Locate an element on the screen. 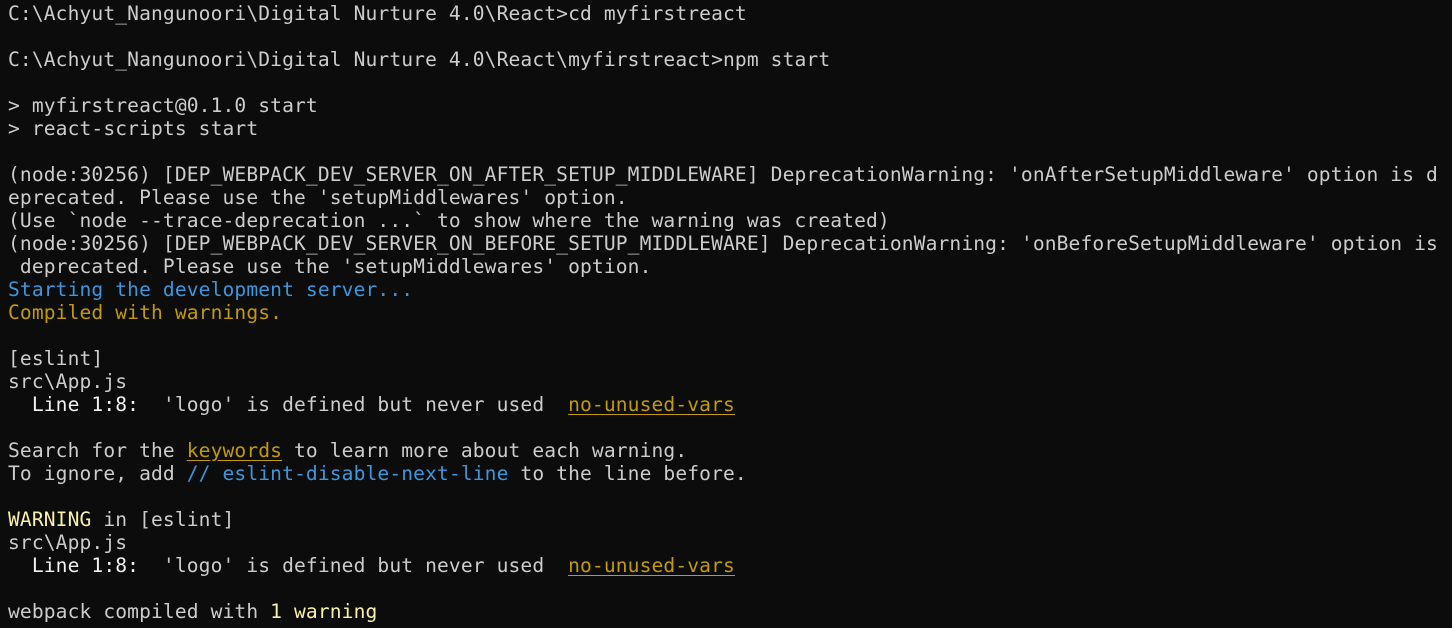 The width and height of the screenshot is (1452, 628). eslint-section-header: [eslint] is located at coordinates (56, 358).